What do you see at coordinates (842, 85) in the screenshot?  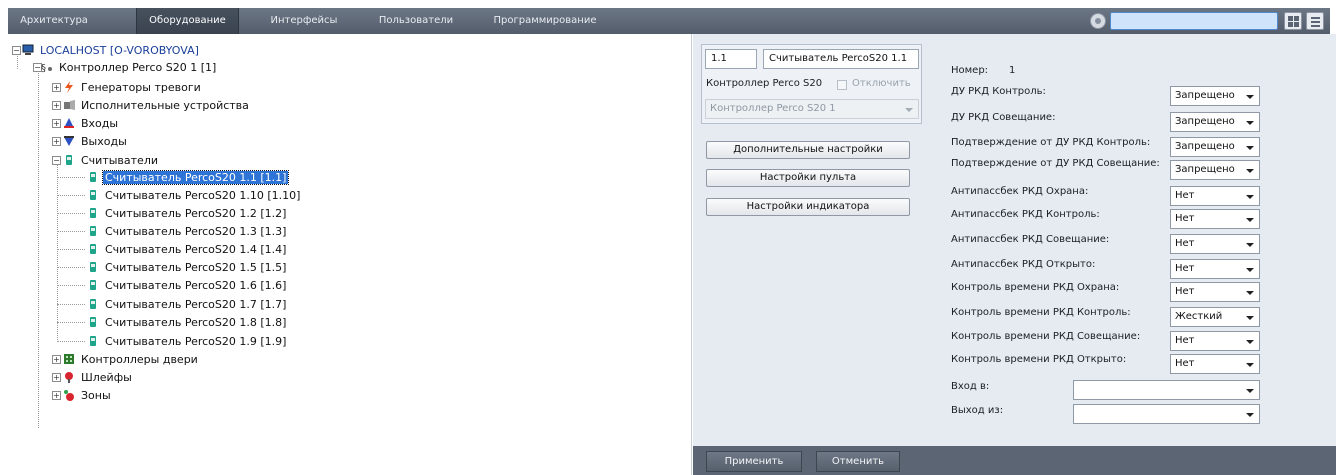 I see `disable-checkbox` at bounding box center [842, 85].